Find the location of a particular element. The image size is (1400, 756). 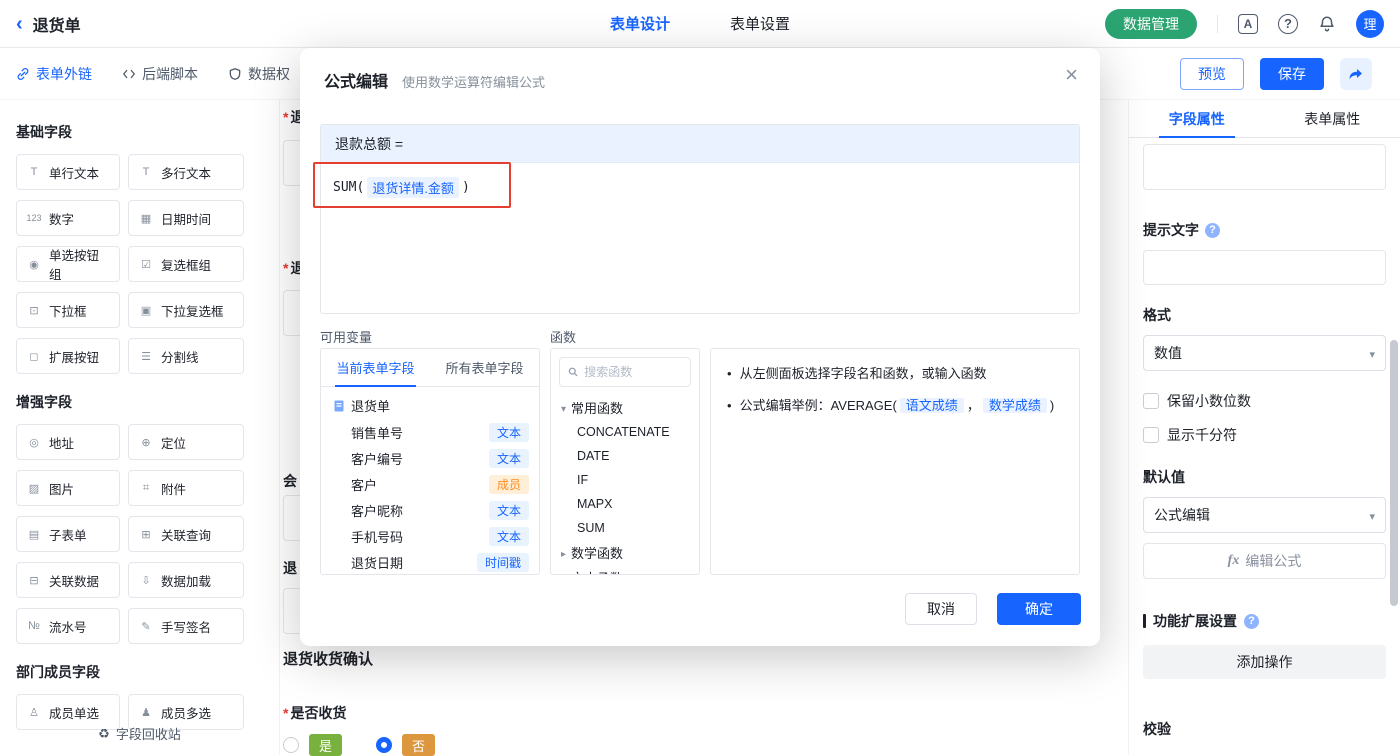

radio-selected is located at coordinates (384, 745).